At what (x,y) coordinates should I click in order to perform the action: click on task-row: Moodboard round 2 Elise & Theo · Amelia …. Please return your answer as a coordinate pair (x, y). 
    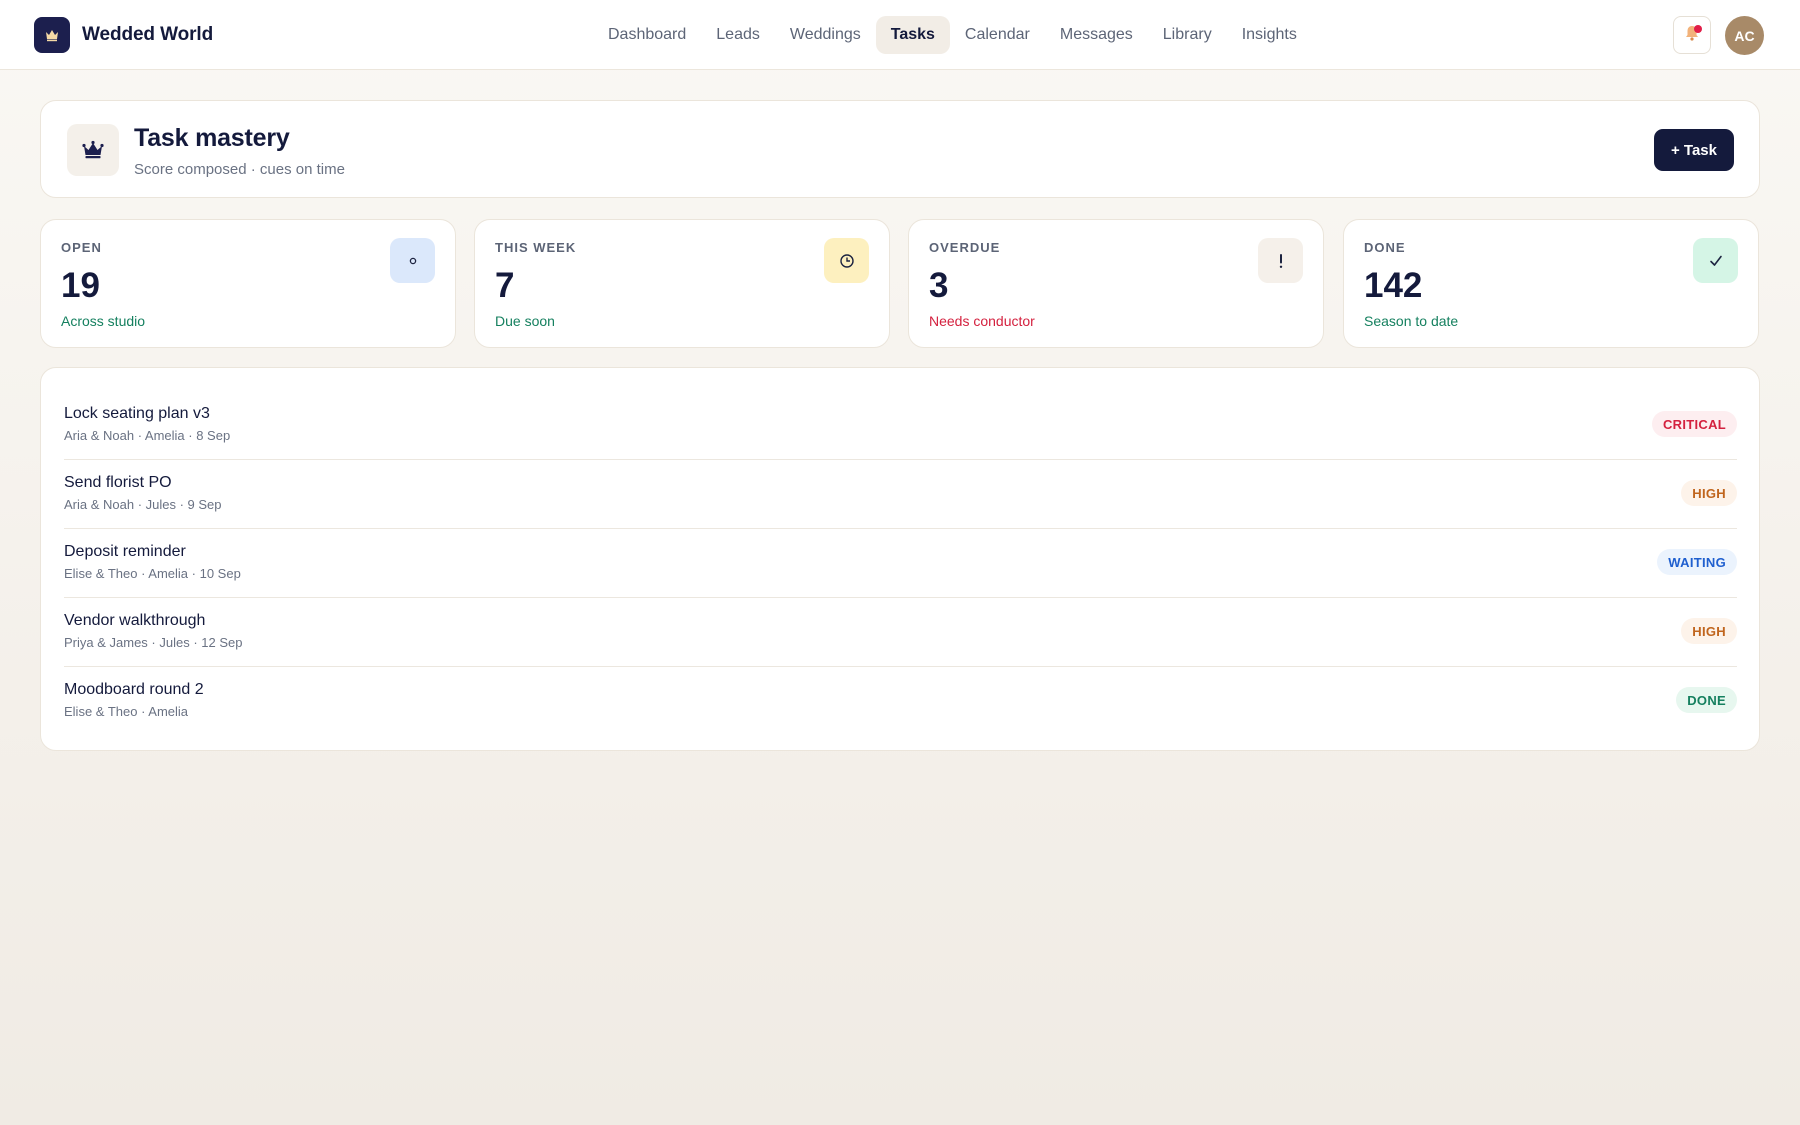
    Looking at the image, I should click on (900, 701).